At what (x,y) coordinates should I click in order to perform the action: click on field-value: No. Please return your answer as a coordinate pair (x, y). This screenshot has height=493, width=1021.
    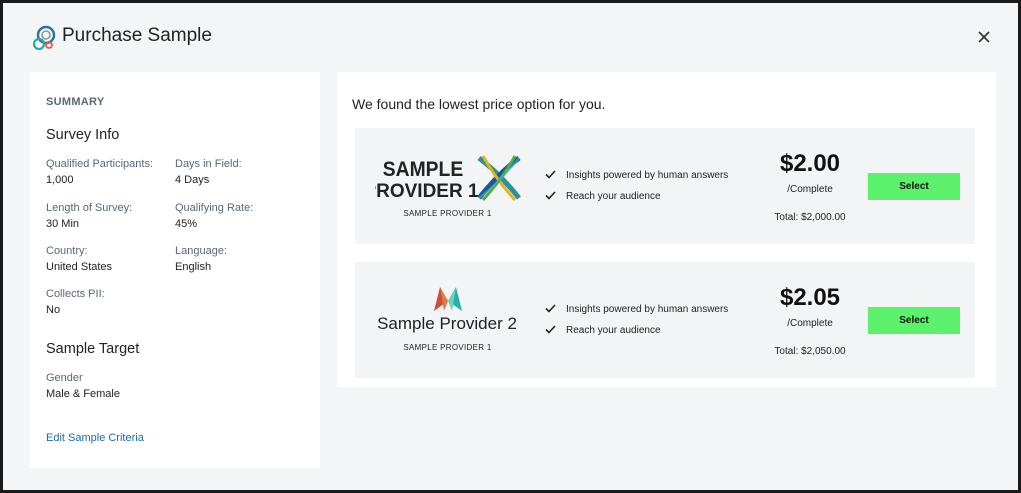
    Looking at the image, I should click on (53, 310).